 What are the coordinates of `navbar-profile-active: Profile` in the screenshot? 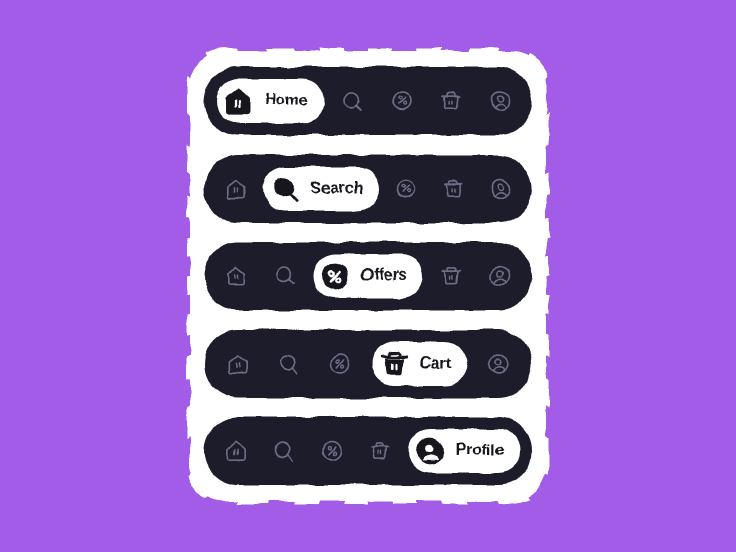 It's located at (368, 451).